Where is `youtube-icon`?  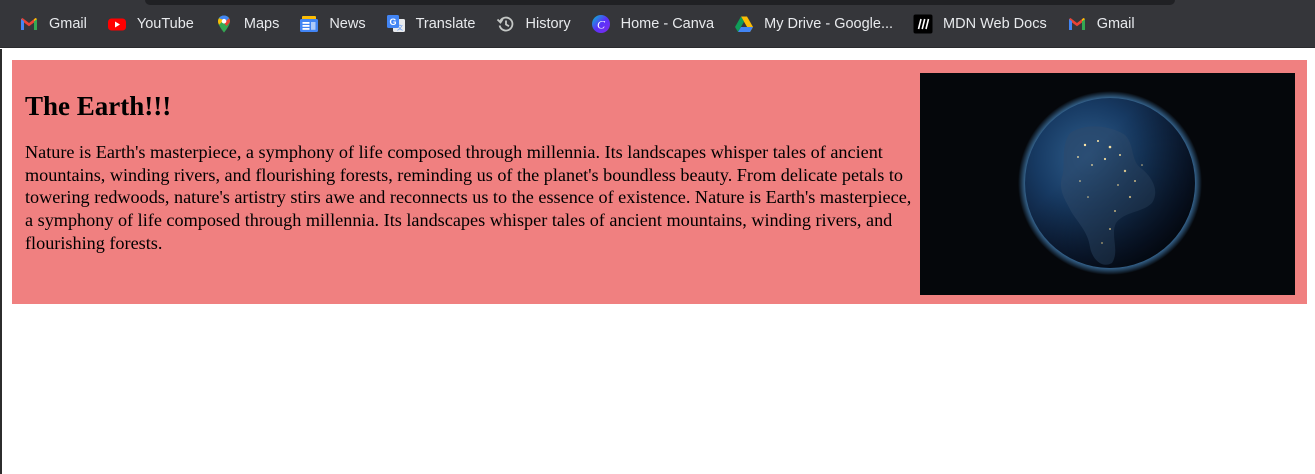
youtube-icon is located at coordinates (117, 24).